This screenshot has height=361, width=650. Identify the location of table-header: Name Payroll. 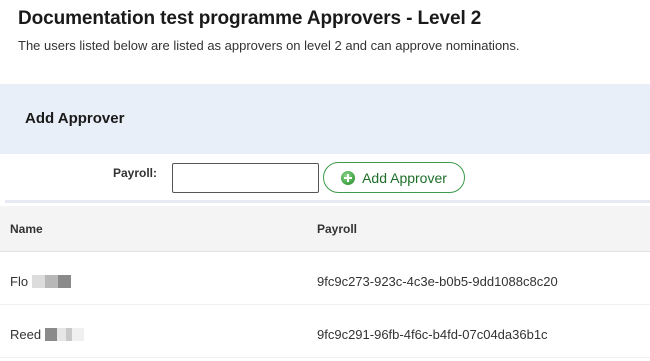
(325, 229).